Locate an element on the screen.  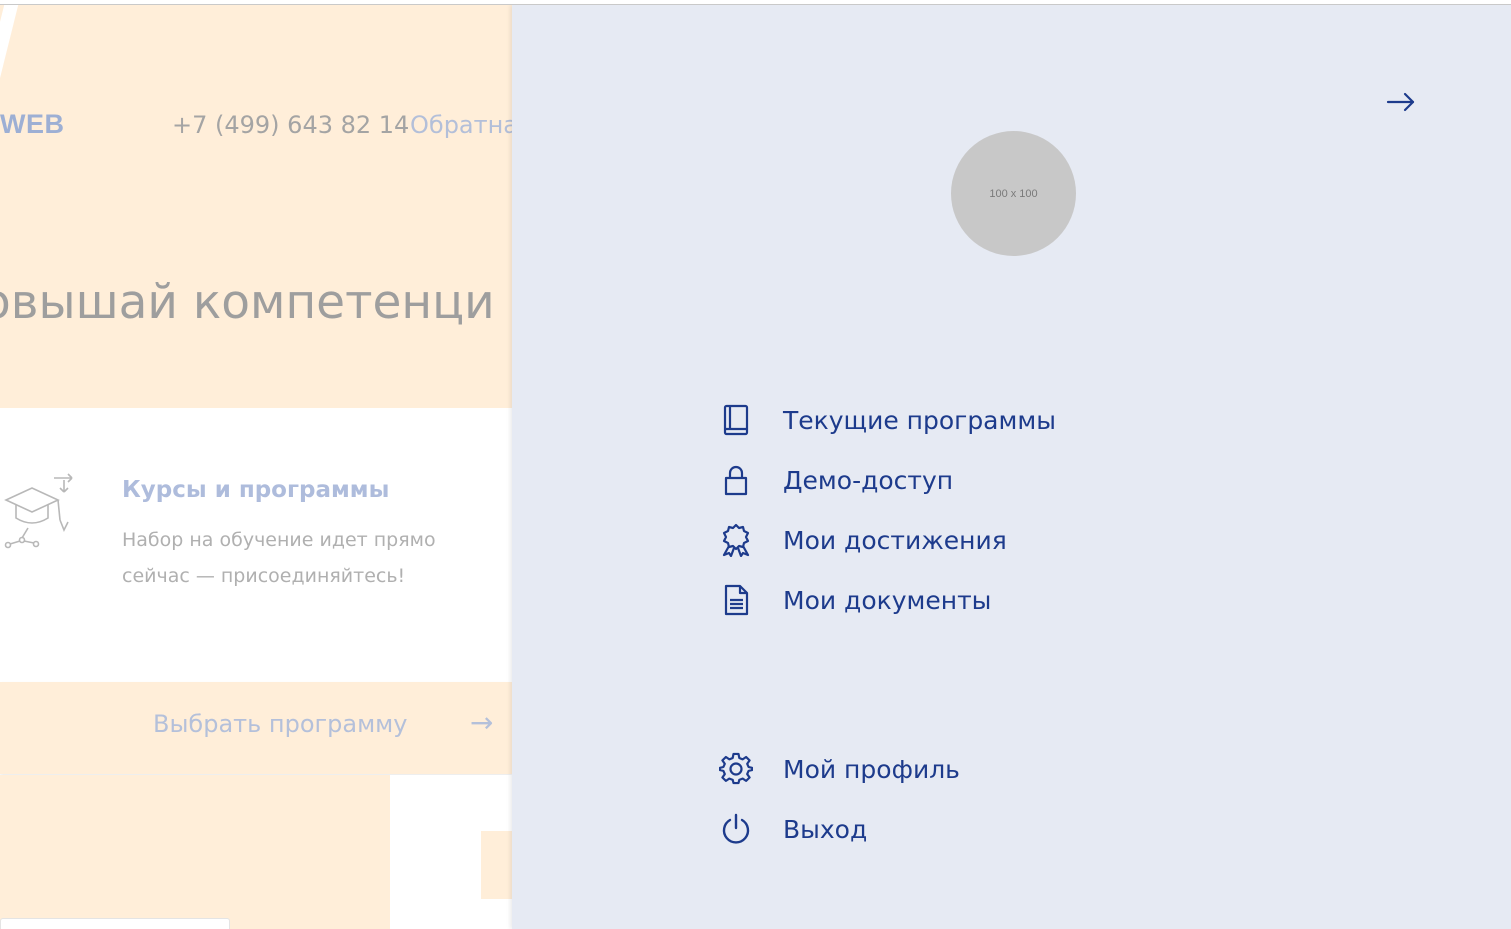
menu-item-current-programs: Текущие программы is located at coordinates (887, 420).